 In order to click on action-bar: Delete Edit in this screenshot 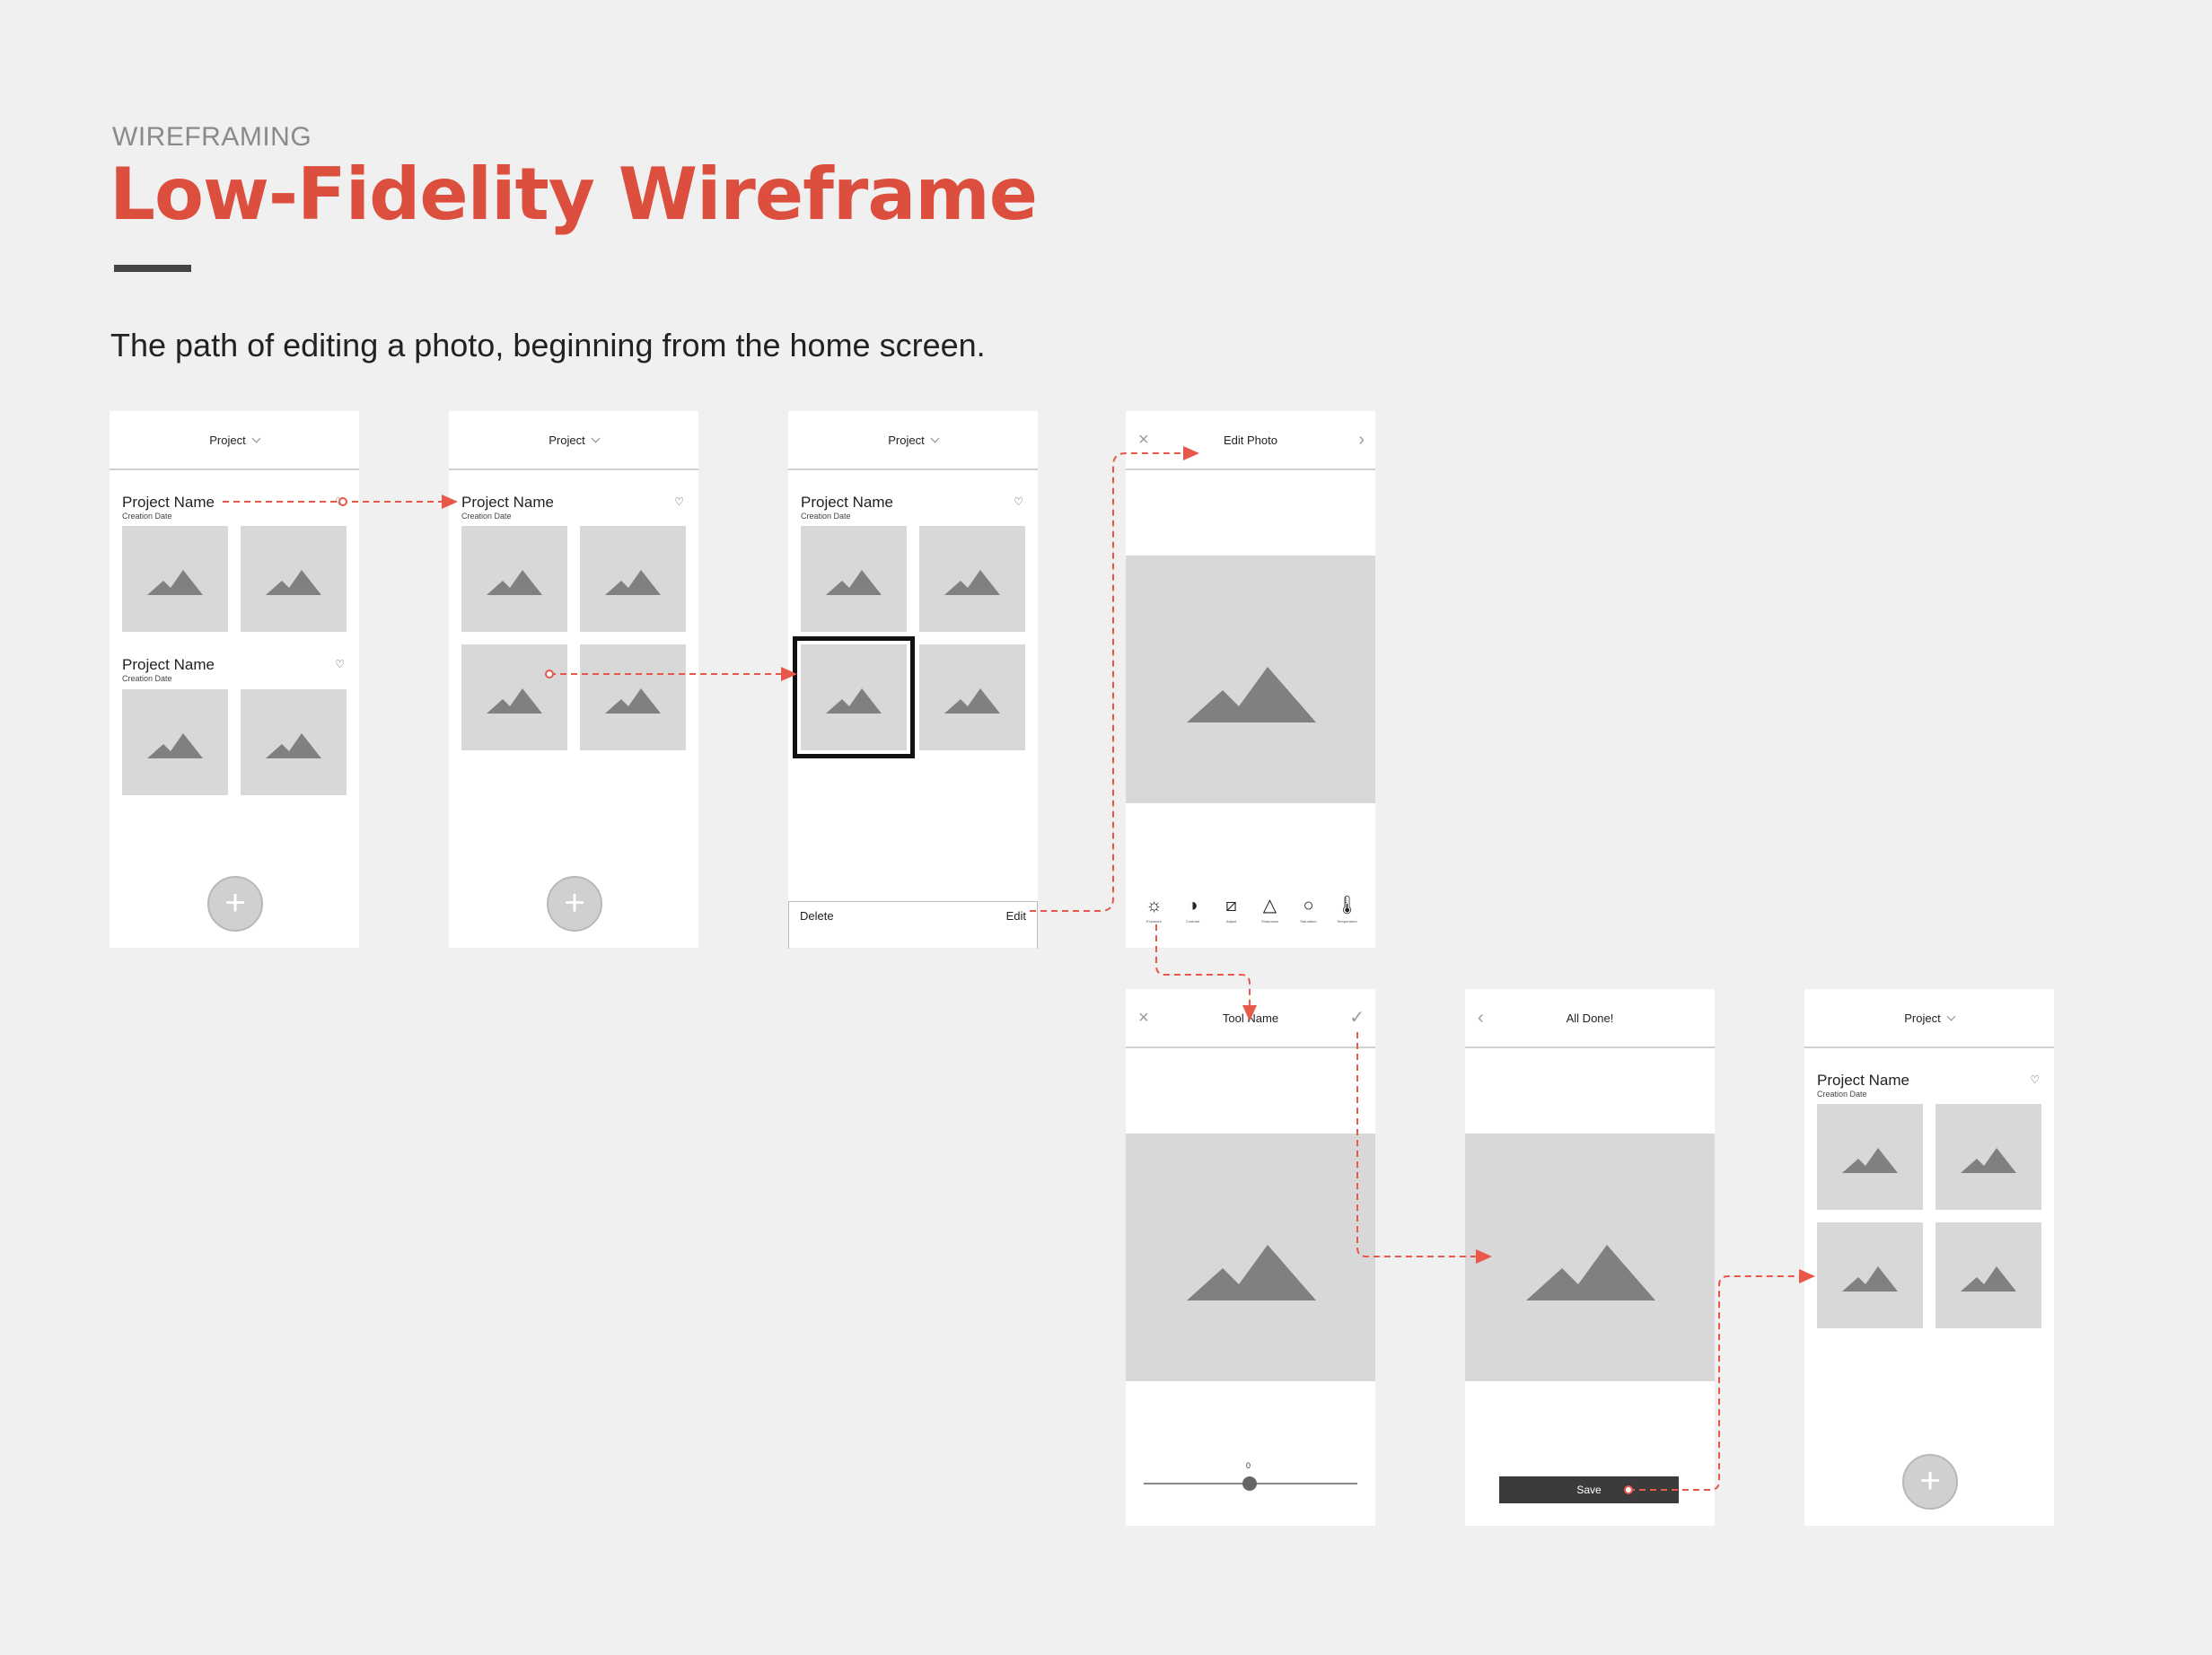, I will do `click(913, 925)`.